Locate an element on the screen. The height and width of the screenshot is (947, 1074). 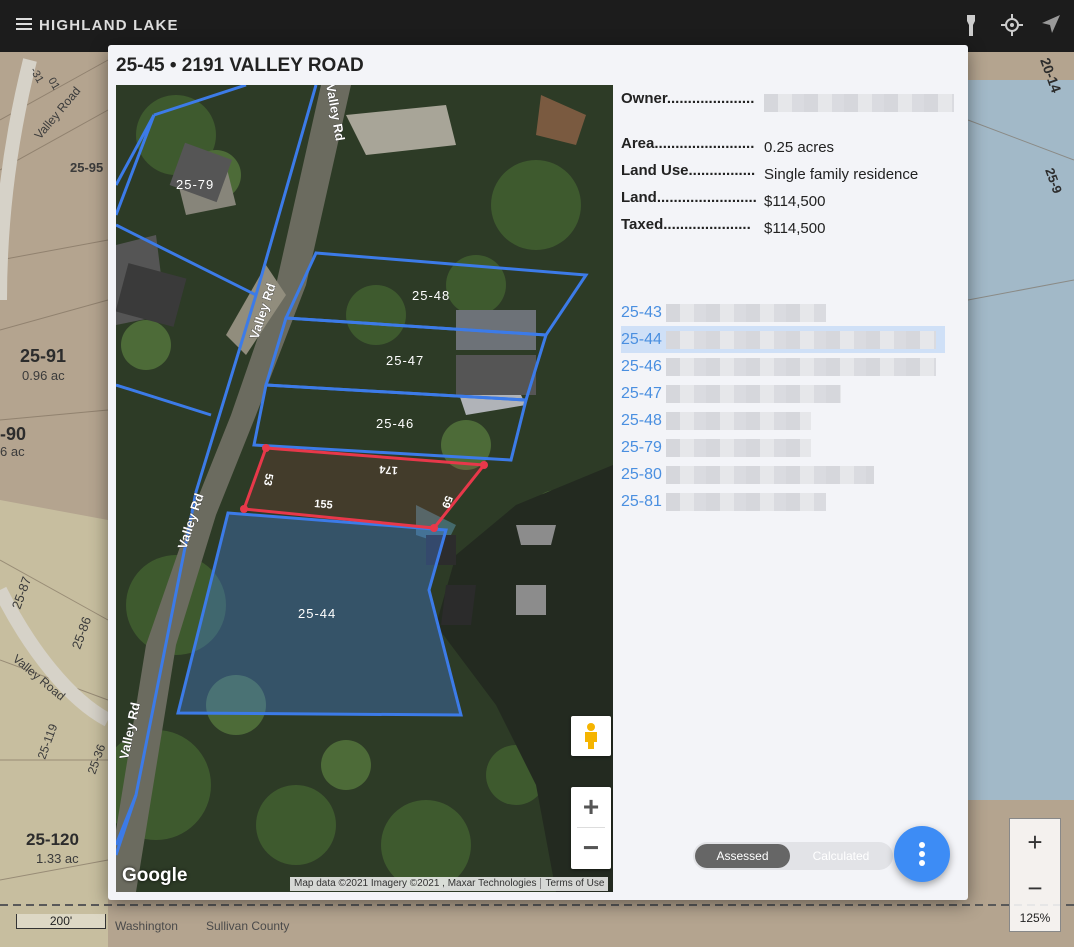
value-mode-toggle: Assessed Calculated is located at coordinates (793, 856).